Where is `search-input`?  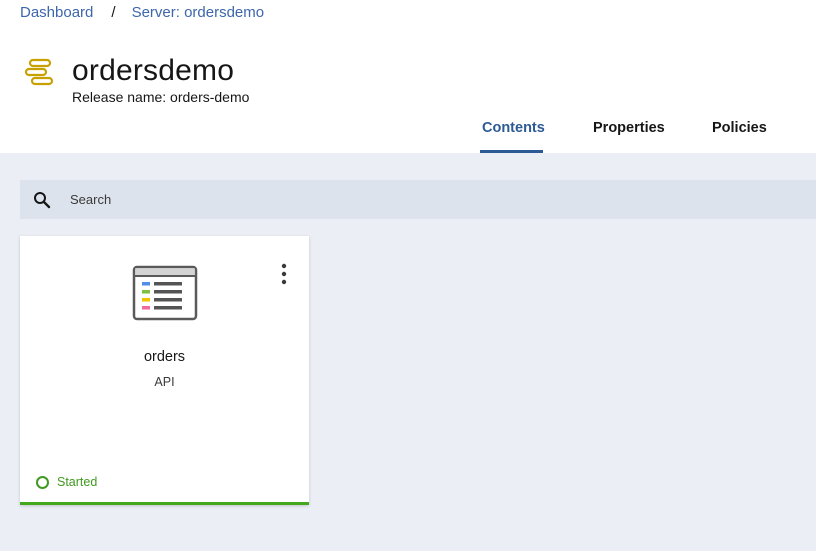
search-input is located at coordinates (420, 199).